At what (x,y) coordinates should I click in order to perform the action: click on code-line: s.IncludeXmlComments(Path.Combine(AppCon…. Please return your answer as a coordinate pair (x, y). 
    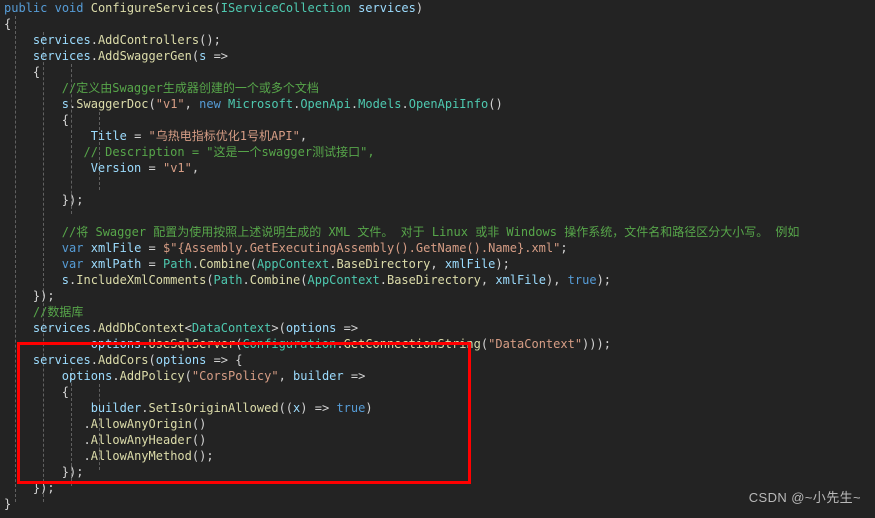
    Looking at the image, I should click on (437, 280).